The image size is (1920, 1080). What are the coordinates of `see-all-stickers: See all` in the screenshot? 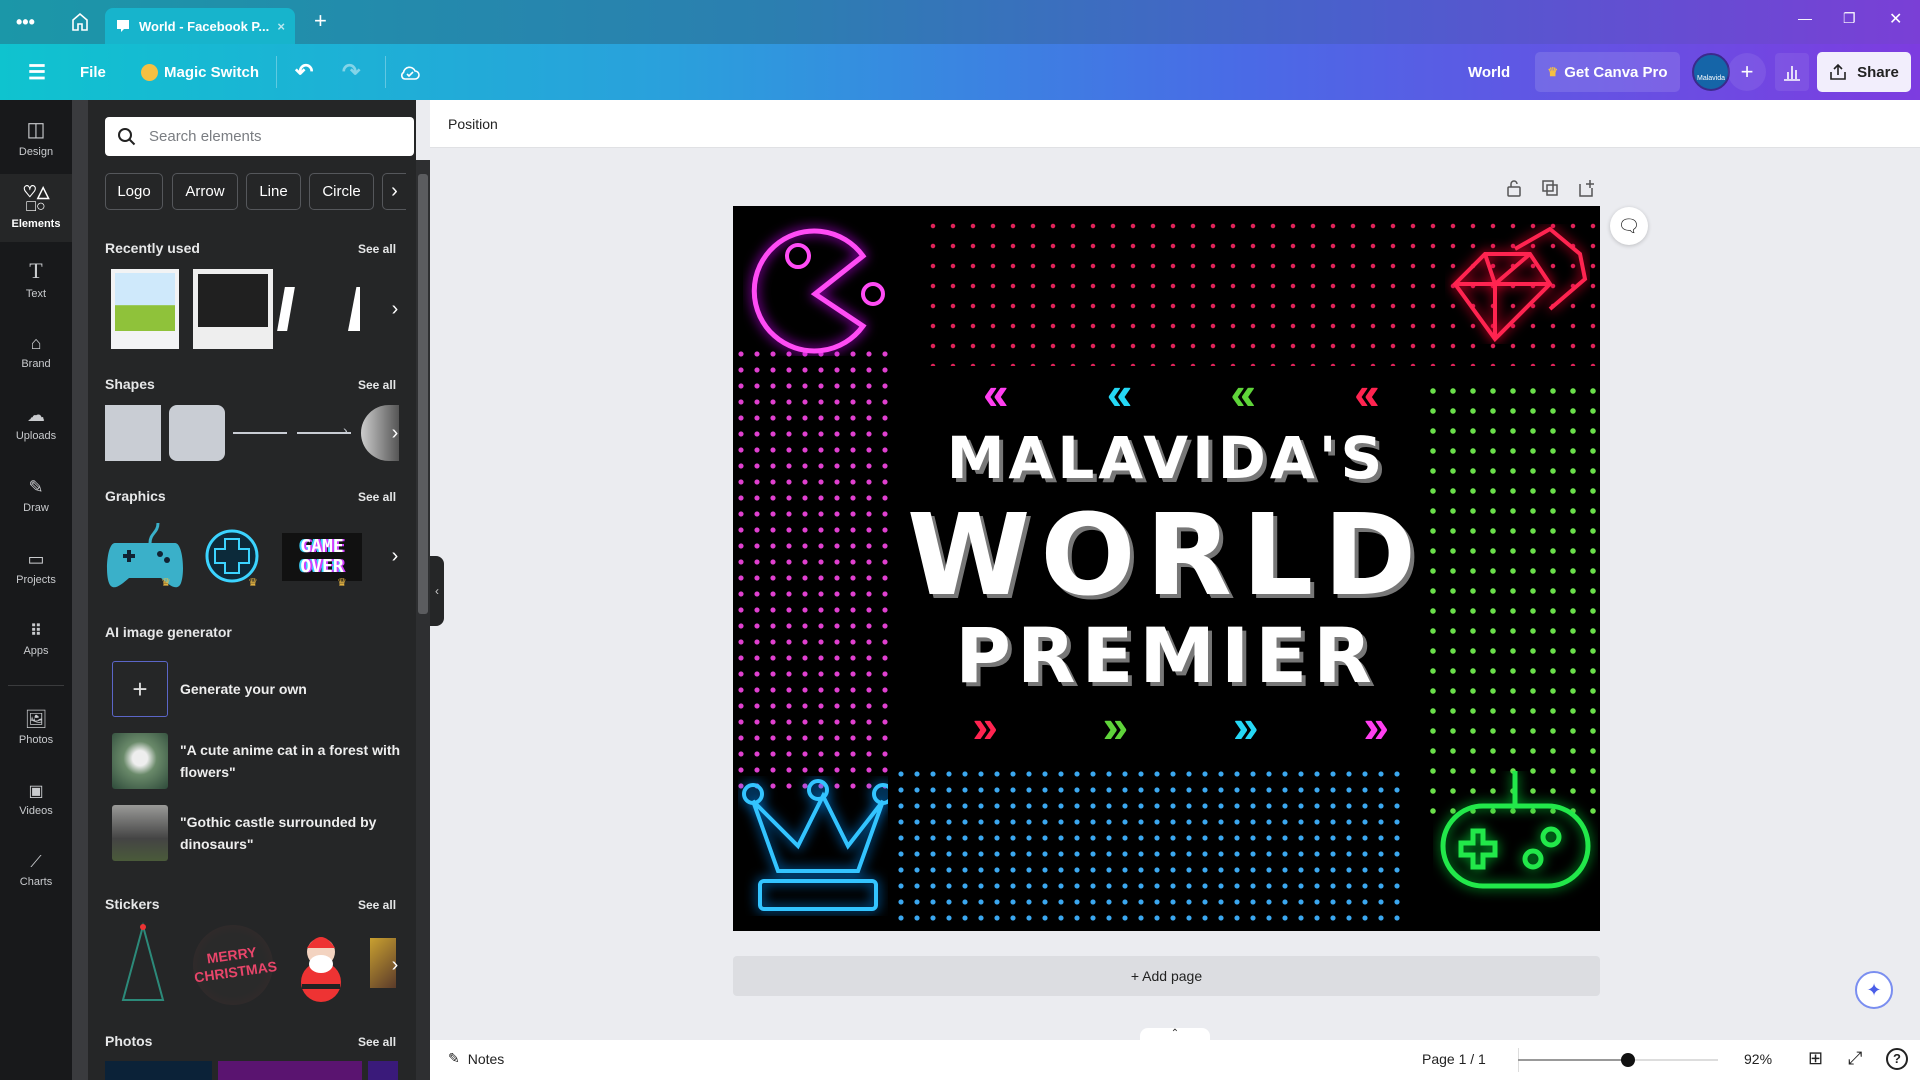 It's located at (377, 905).